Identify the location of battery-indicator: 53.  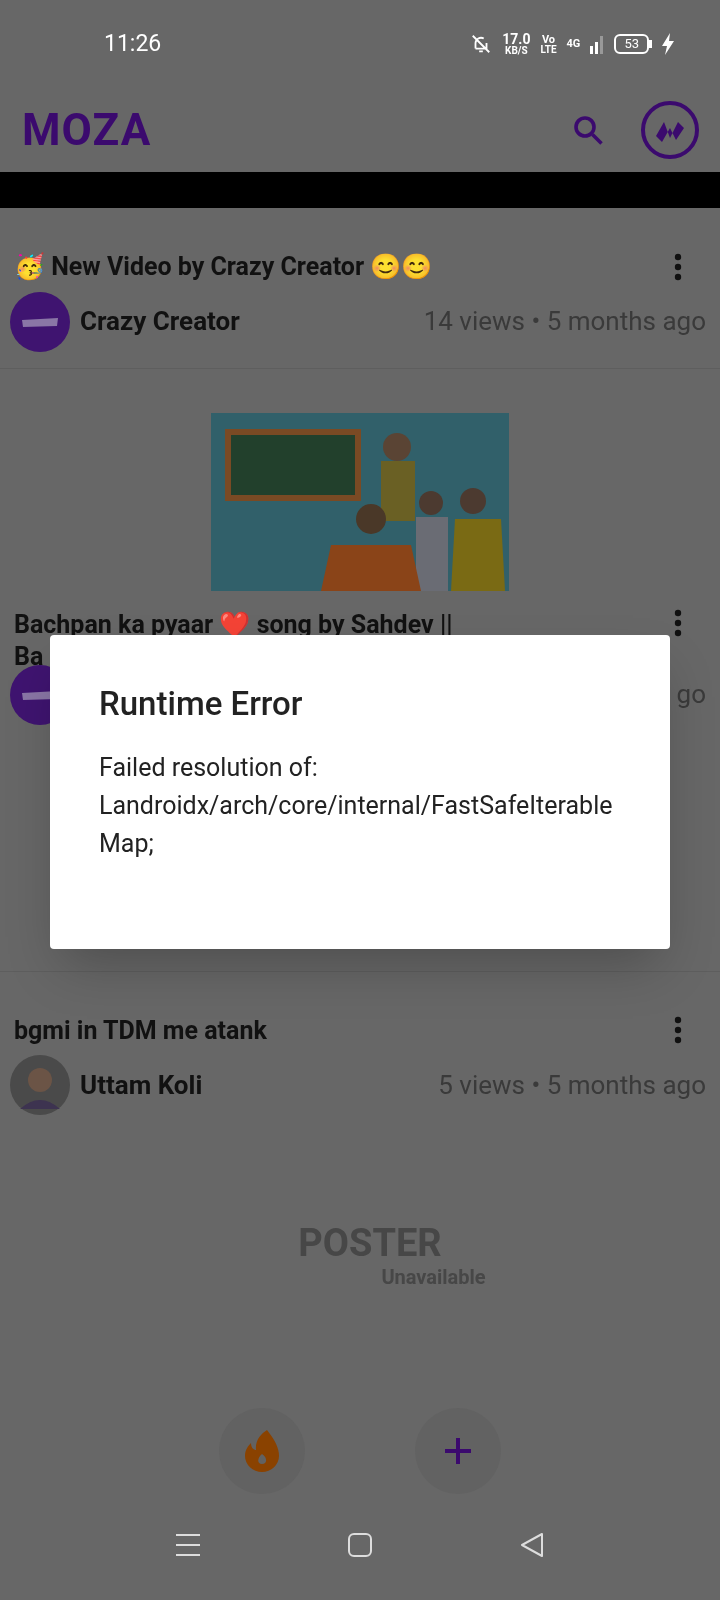
(633, 44).